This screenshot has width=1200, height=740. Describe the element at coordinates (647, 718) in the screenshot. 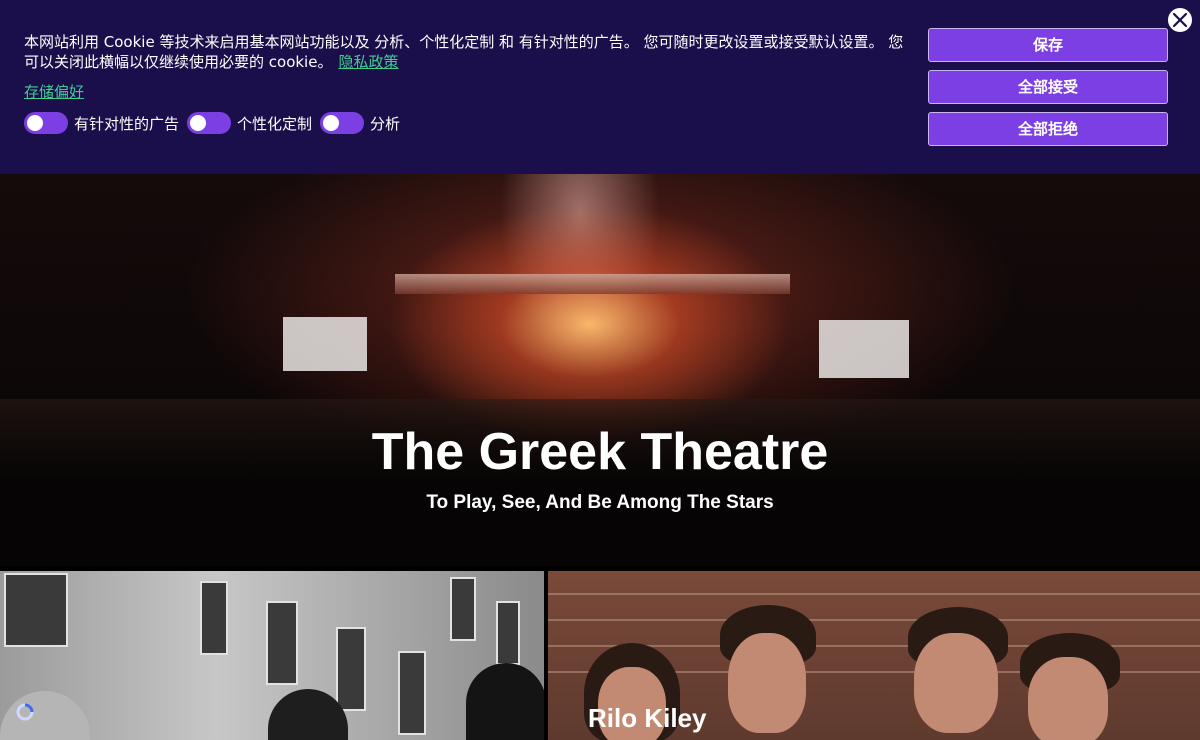

I see `card-title: Rilo Kiley` at that location.